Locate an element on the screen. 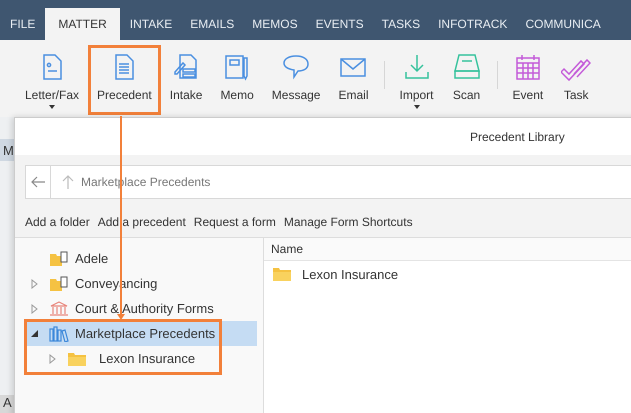 The height and width of the screenshot is (413, 631). column-header: M is located at coordinates (7, 150).